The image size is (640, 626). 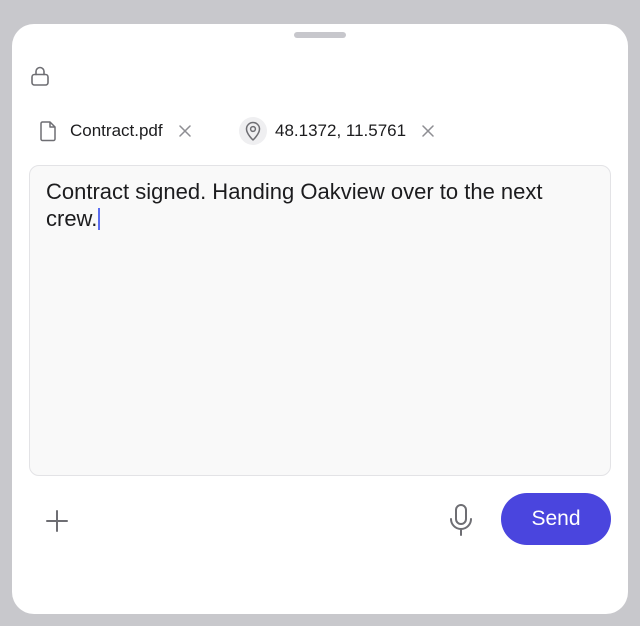 I want to click on add-attachment-plus-icon, so click(x=57, y=521).